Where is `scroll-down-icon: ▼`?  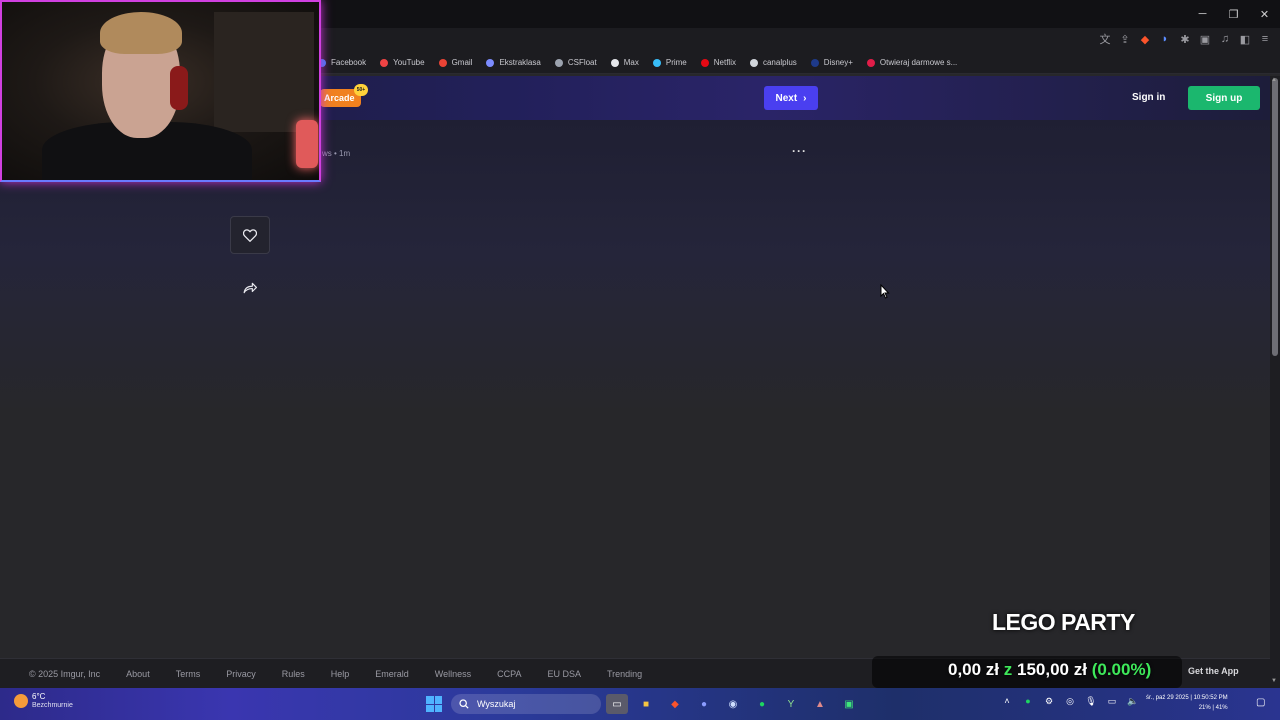 scroll-down-icon: ▼ is located at coordinates (1274, 681).